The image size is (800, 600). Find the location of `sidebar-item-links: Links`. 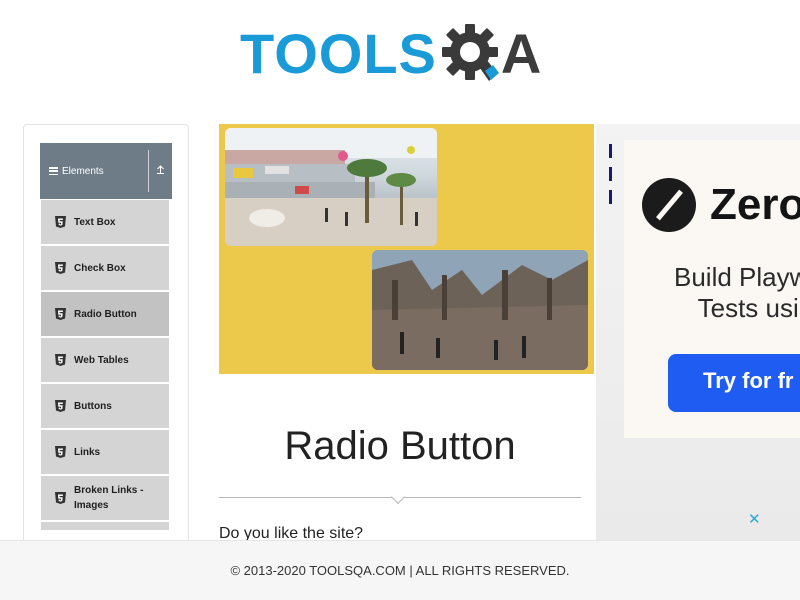

sidebar-item-links: Links is located at coordinates (105, 453).